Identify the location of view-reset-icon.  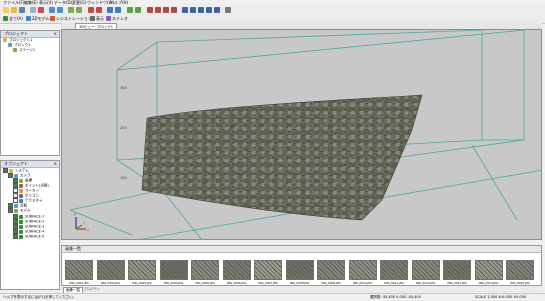
(217, 10).